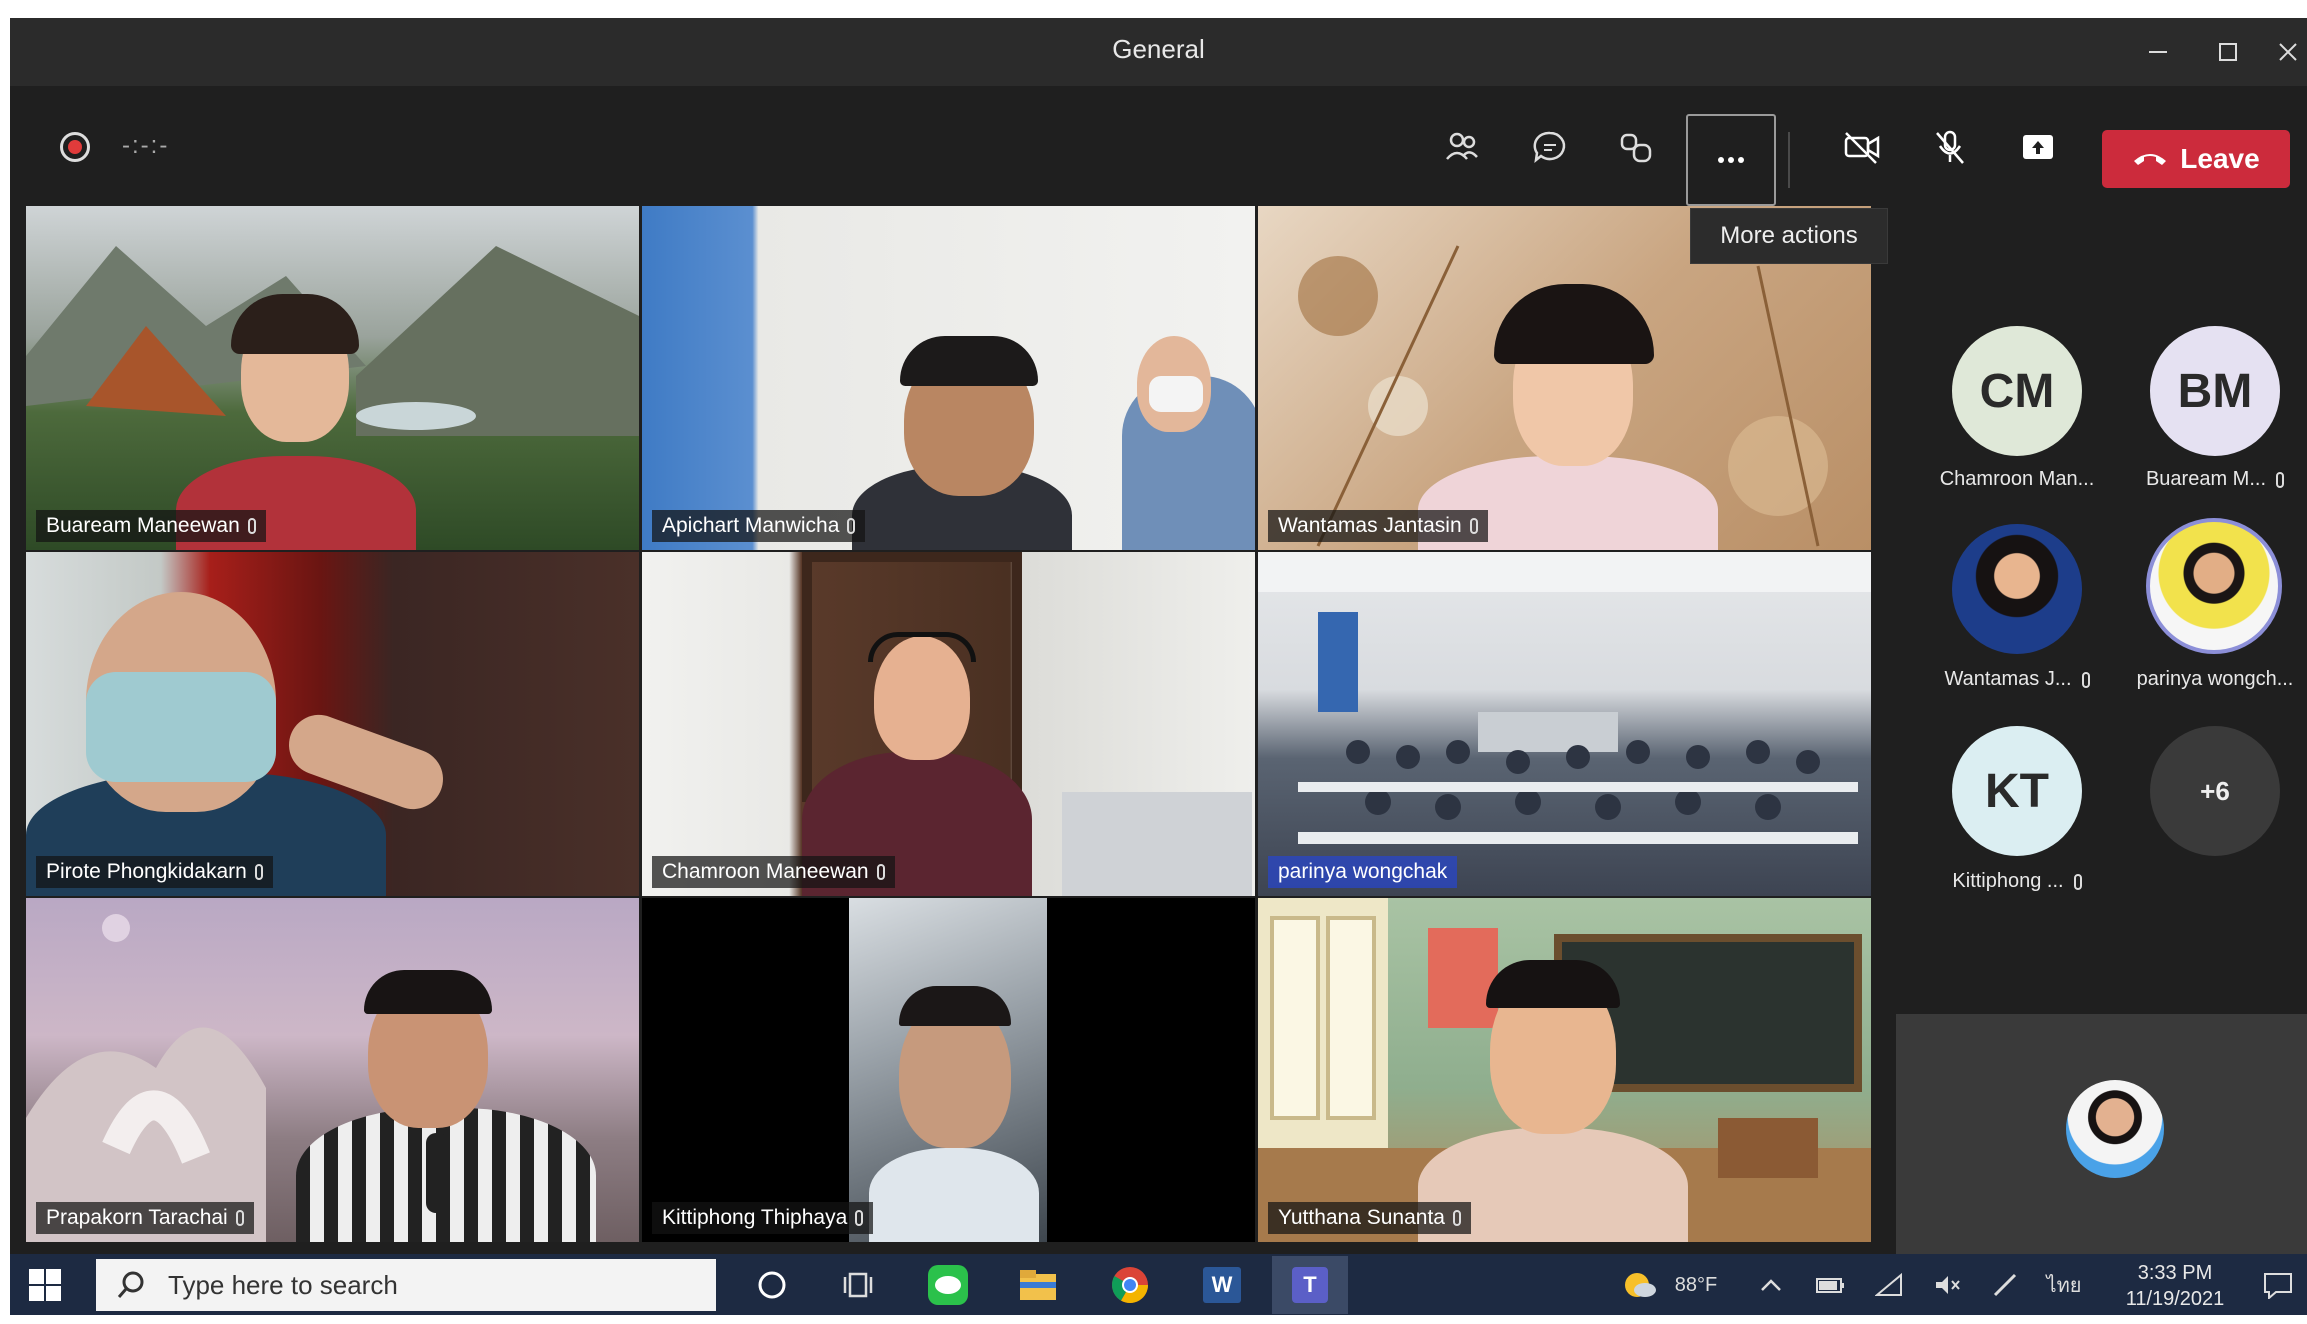  I want to click on breakout-rooms-icon, so click(1636, 148).